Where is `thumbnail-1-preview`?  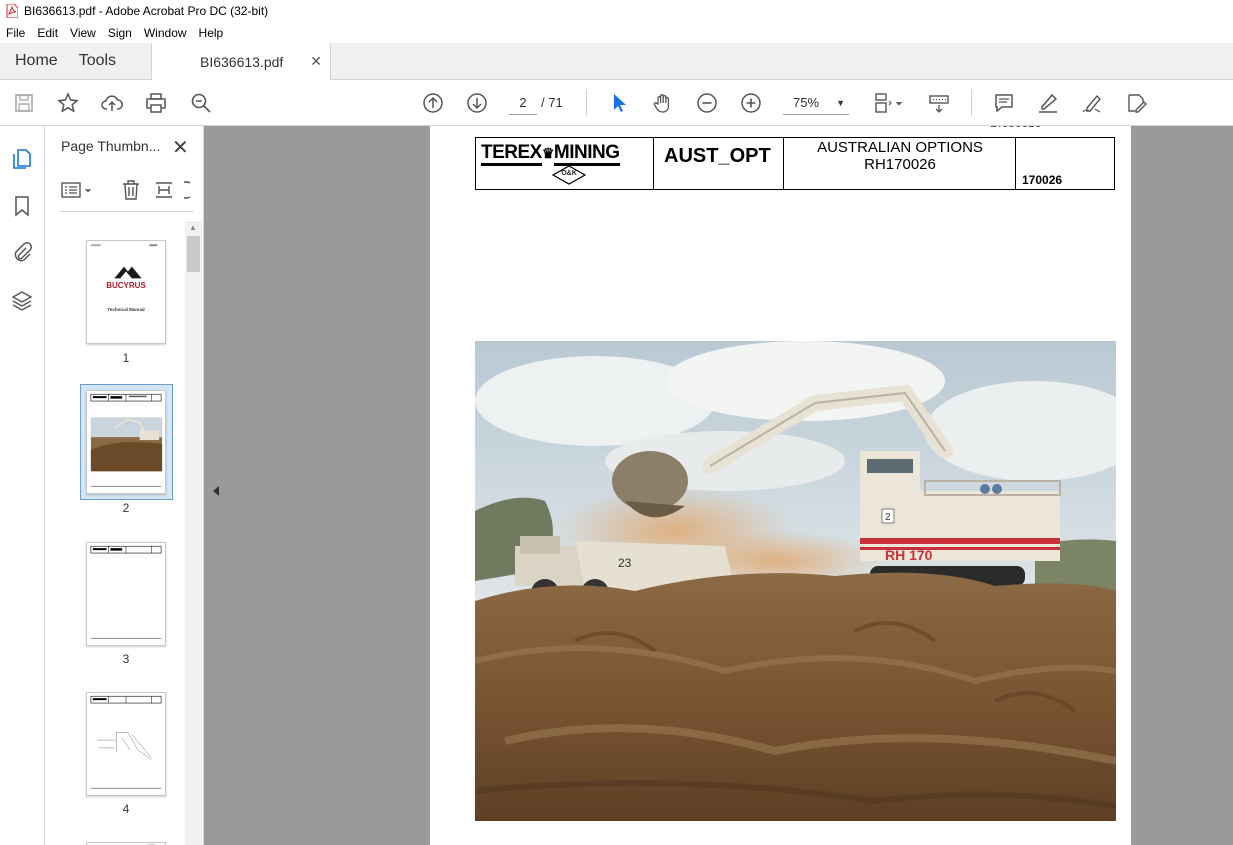 thumbnail-1-preview is located at coordinates (124, 261).